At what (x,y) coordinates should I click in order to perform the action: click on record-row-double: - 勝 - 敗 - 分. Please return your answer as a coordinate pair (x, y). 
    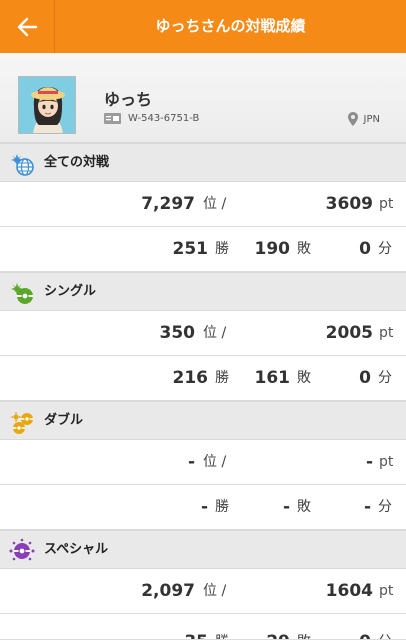
    Looking at the image, I should click on (203, 507).